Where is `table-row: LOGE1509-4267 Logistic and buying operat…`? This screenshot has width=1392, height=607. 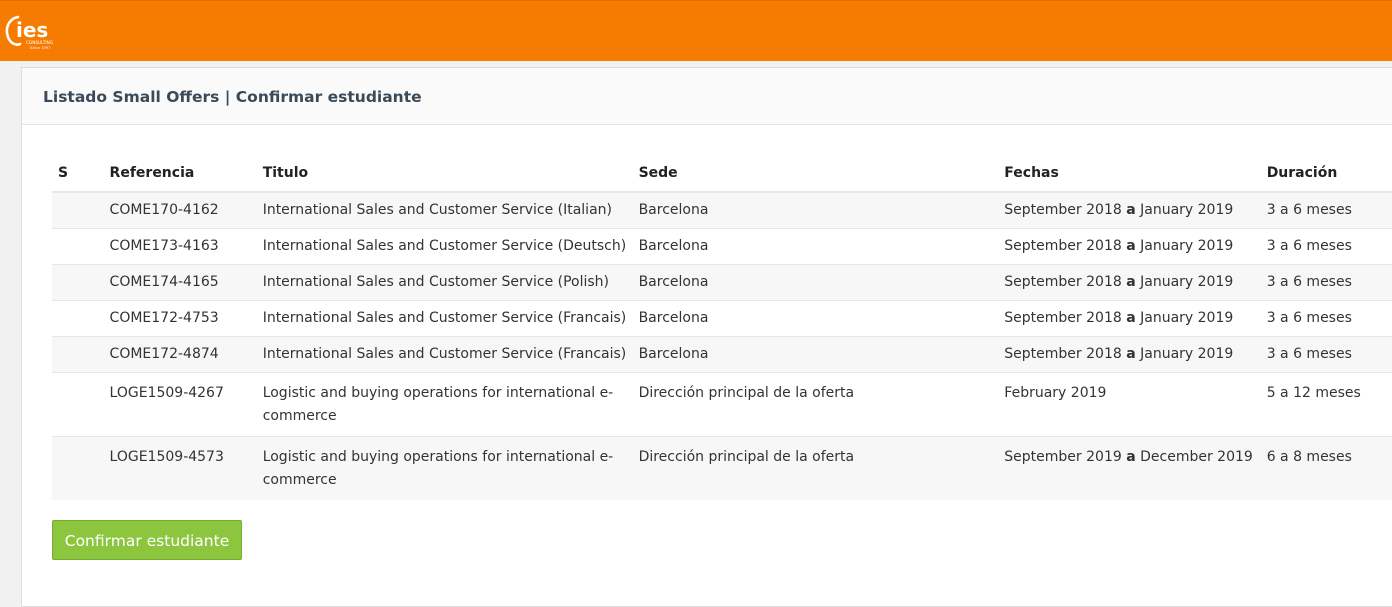 table-row: LOGE1509-4267 Logistic and buying operat… is located at coordinates (722, 404).